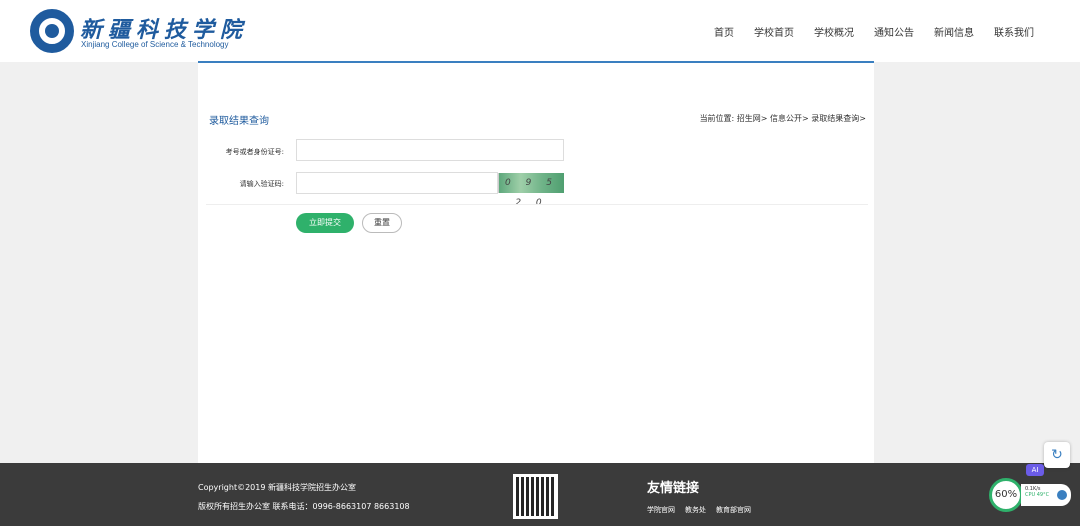  I want to click on friendly-links: 学院官网 教务处 教育部官网, so click(699, 510).